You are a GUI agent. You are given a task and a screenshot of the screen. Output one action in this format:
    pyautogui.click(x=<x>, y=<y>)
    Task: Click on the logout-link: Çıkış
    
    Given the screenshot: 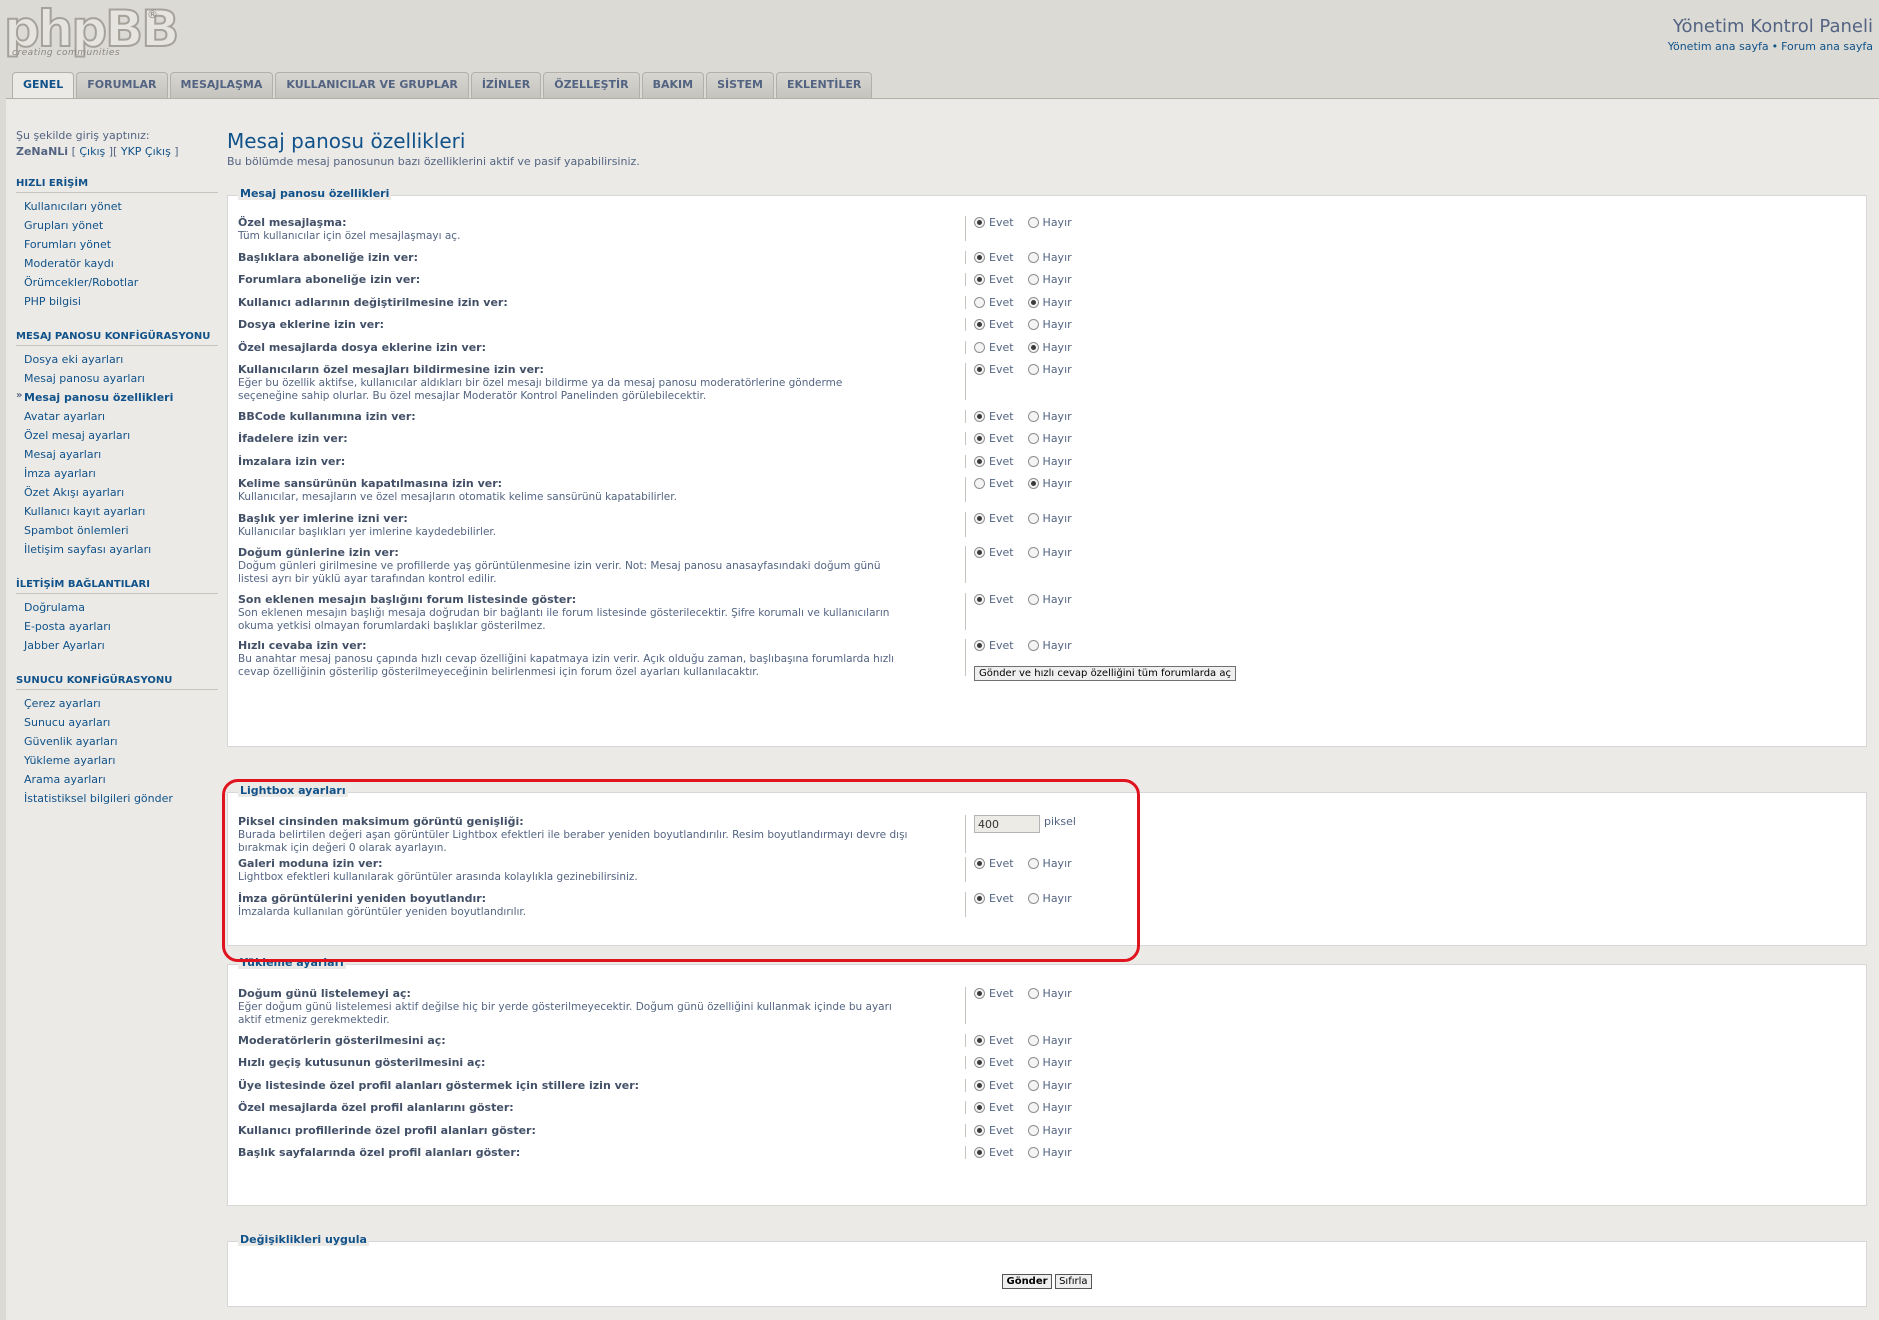 What is the action you would take?
    pyautogui.click(x=92, y=151)
    